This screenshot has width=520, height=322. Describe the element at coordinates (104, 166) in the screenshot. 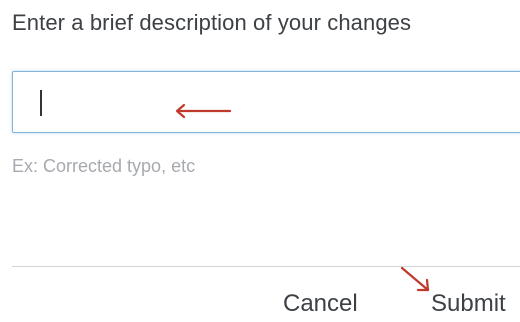

I see `description-hint: Ex: Corrected typo, etc` at that location.